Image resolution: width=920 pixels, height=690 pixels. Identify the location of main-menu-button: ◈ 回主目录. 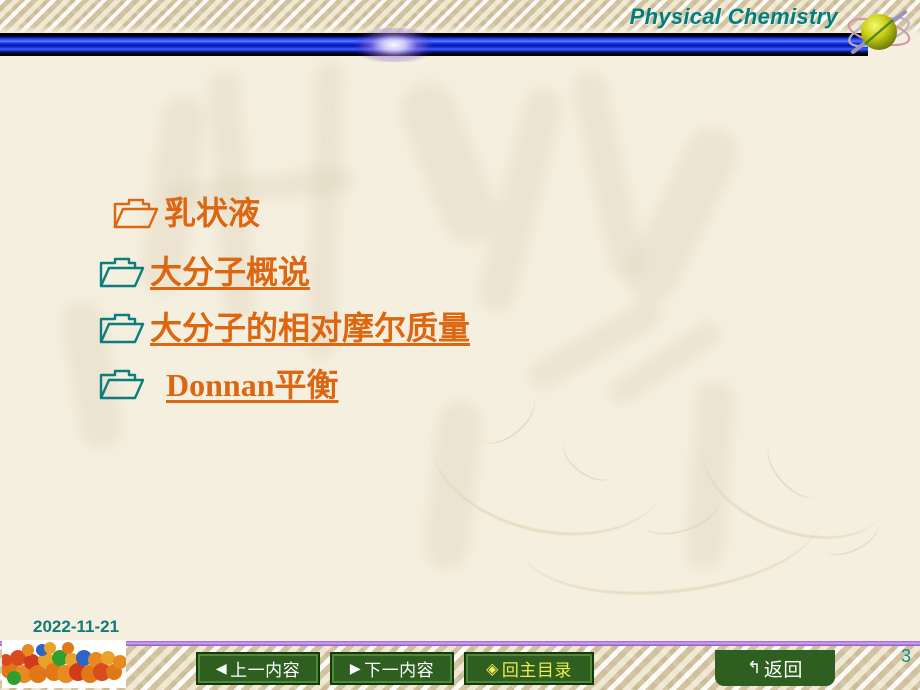
(529, 668).